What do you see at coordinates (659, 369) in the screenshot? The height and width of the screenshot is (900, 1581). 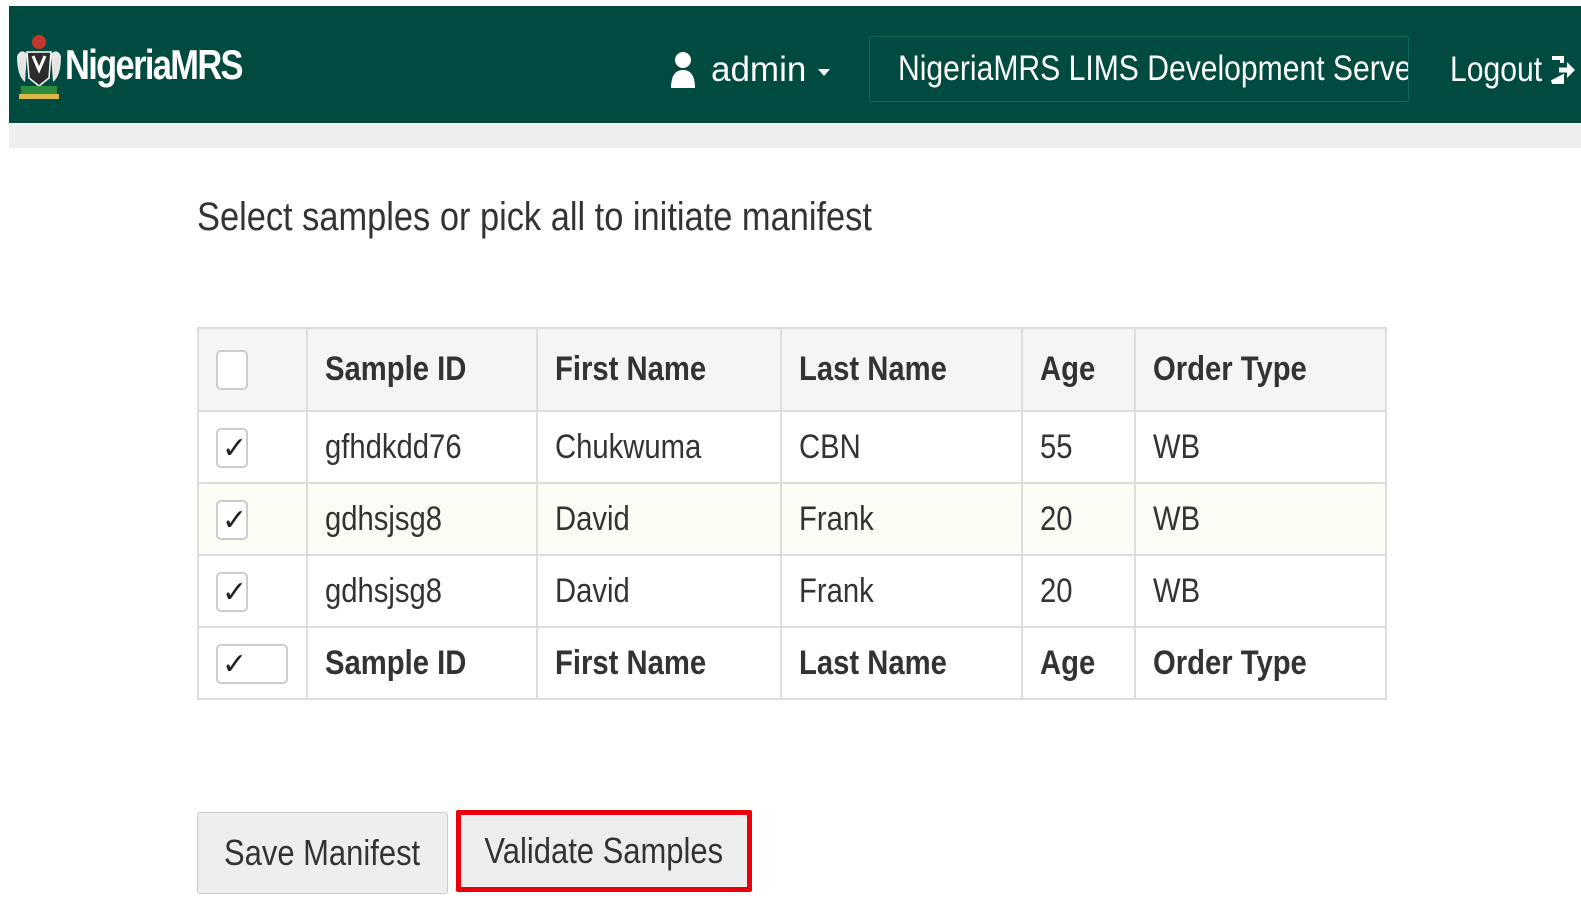 I see `column-header-first-name: First Name` at bounding box center [659, 369].